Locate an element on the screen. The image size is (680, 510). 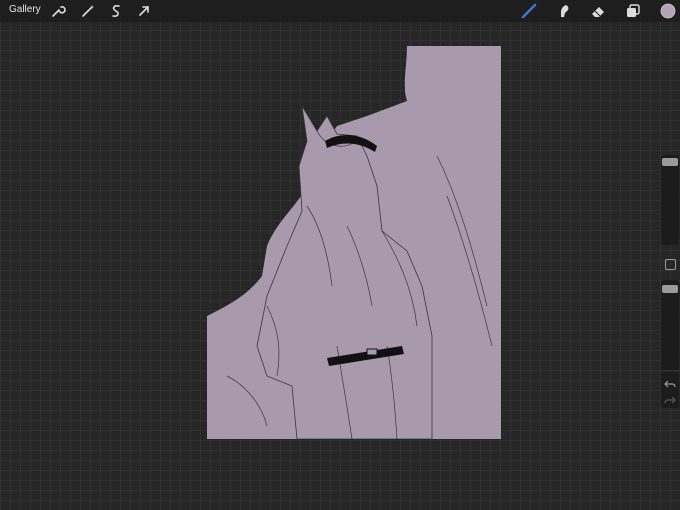
opacity-thumb is located at coordinates (670, 289).